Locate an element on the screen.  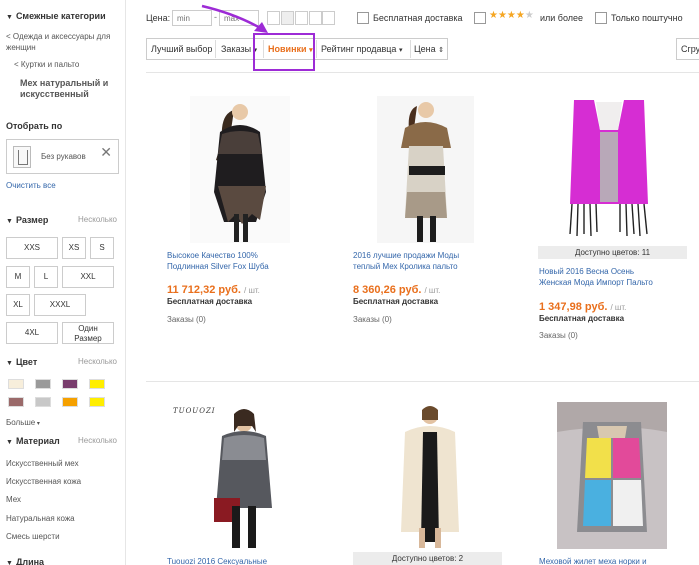
close-icon: ✕ is located at coordinates (106, 152).